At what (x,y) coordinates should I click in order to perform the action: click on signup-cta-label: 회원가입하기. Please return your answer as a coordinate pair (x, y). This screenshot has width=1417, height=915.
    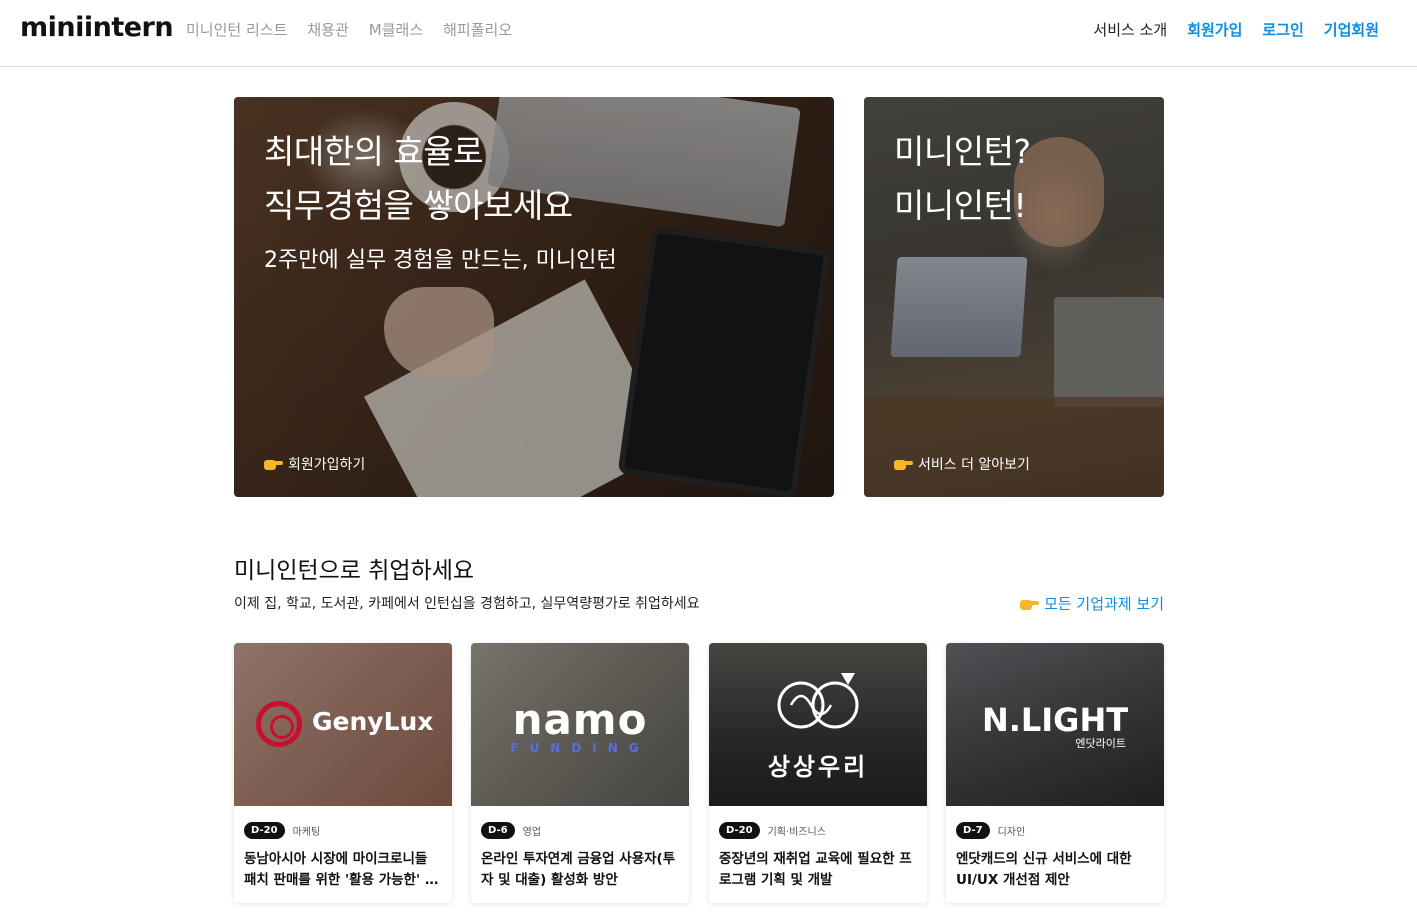
    Looking at the image, I should click on (327, 465).